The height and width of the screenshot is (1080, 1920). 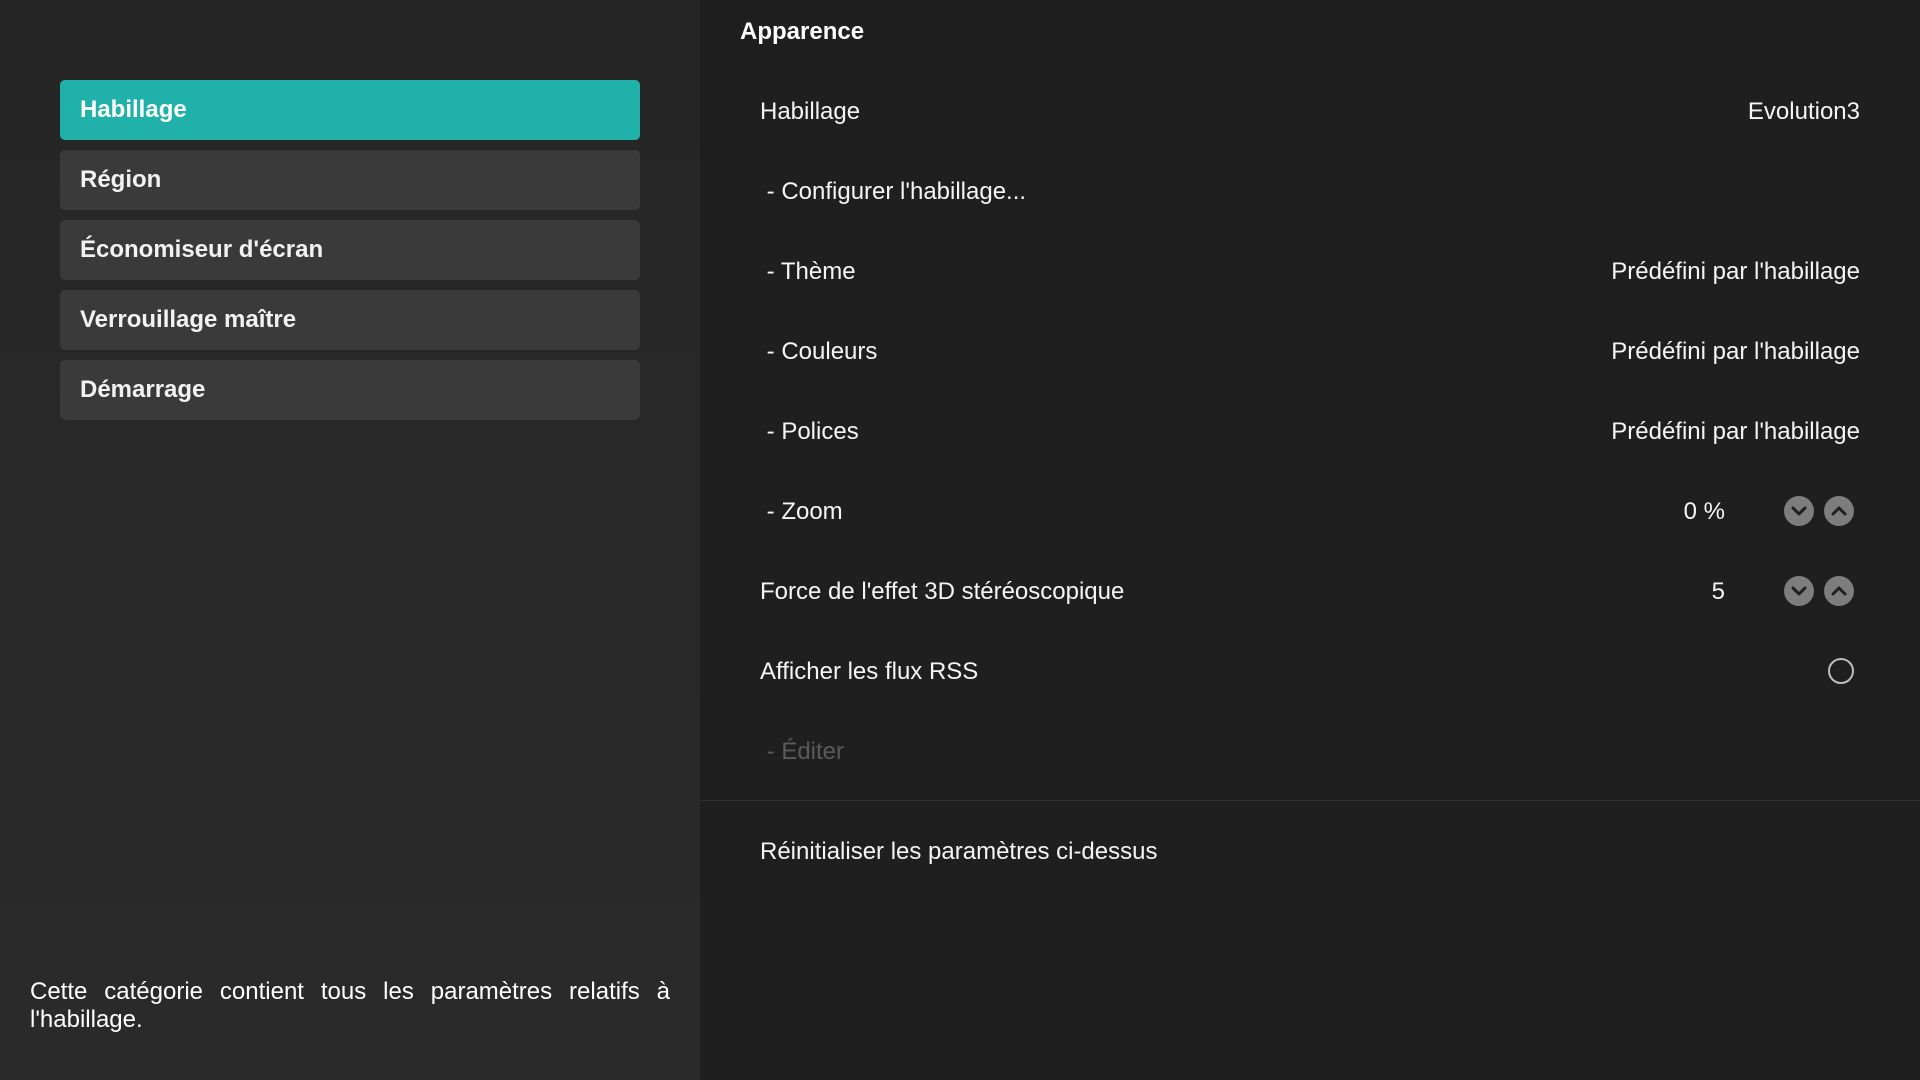 I want to click on setting-label: - Couleurs, so click(x=819, y=351).